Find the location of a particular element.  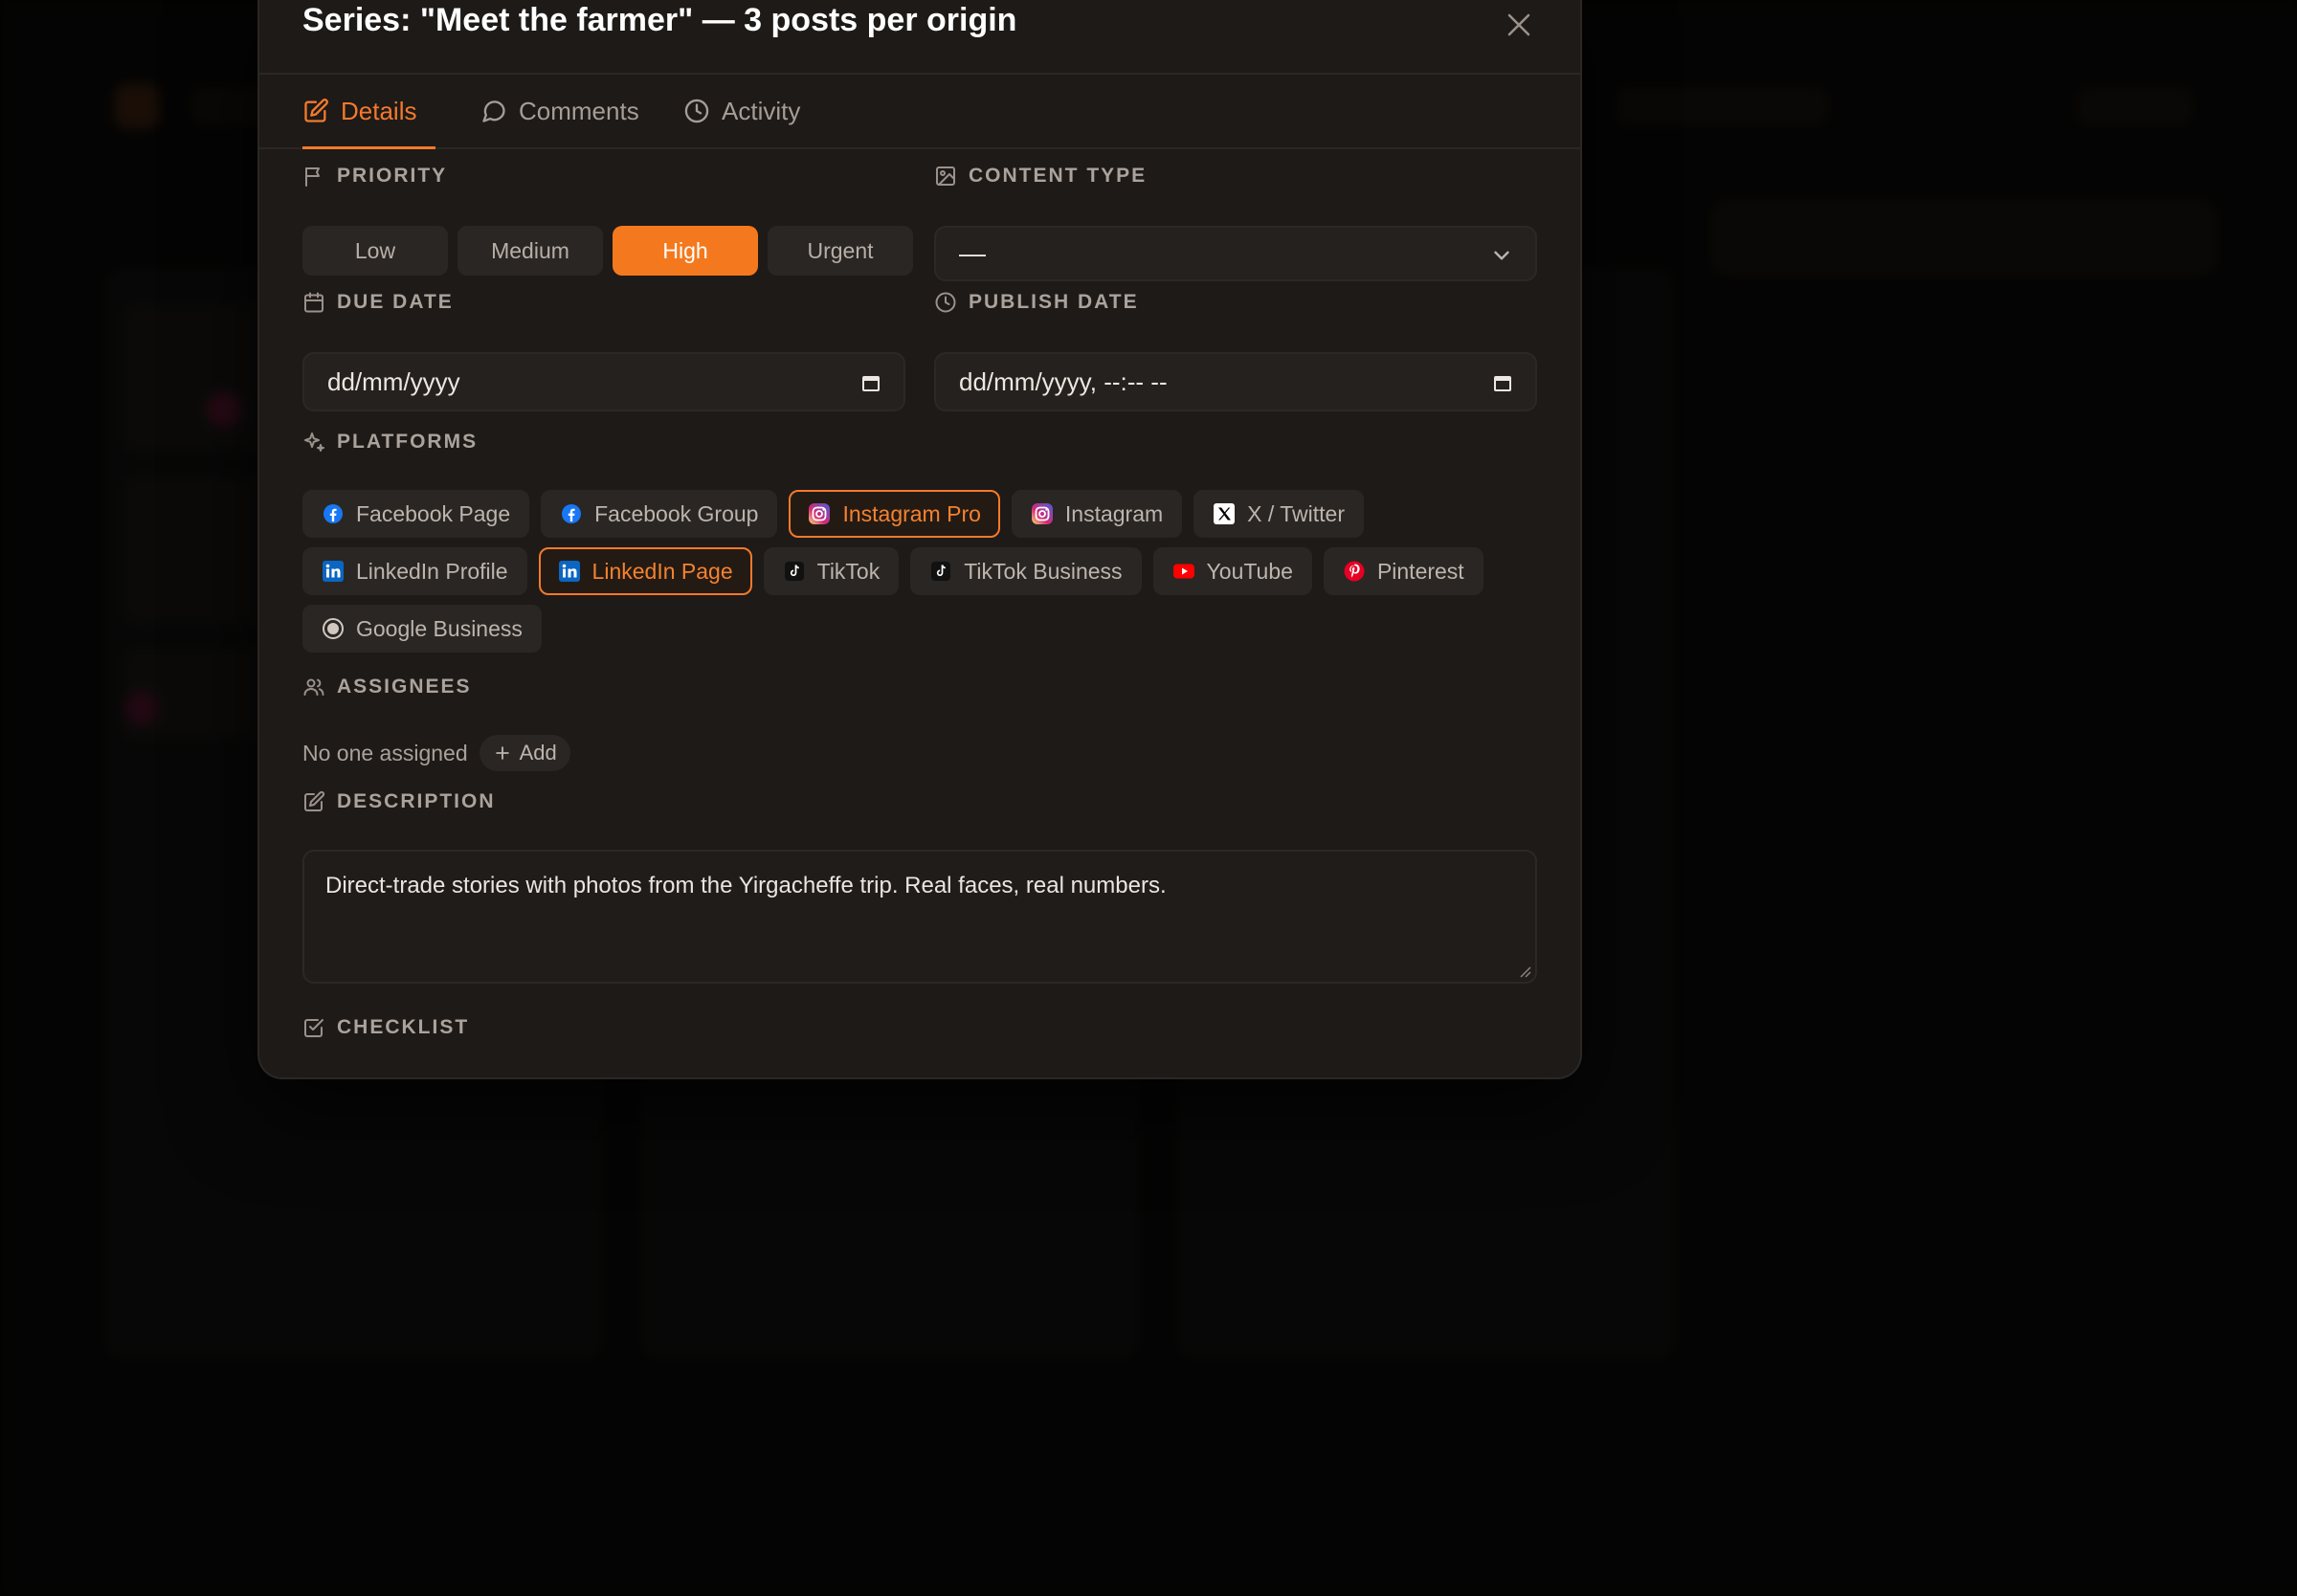

tab-label: Details is located at coordinates (379, 111).